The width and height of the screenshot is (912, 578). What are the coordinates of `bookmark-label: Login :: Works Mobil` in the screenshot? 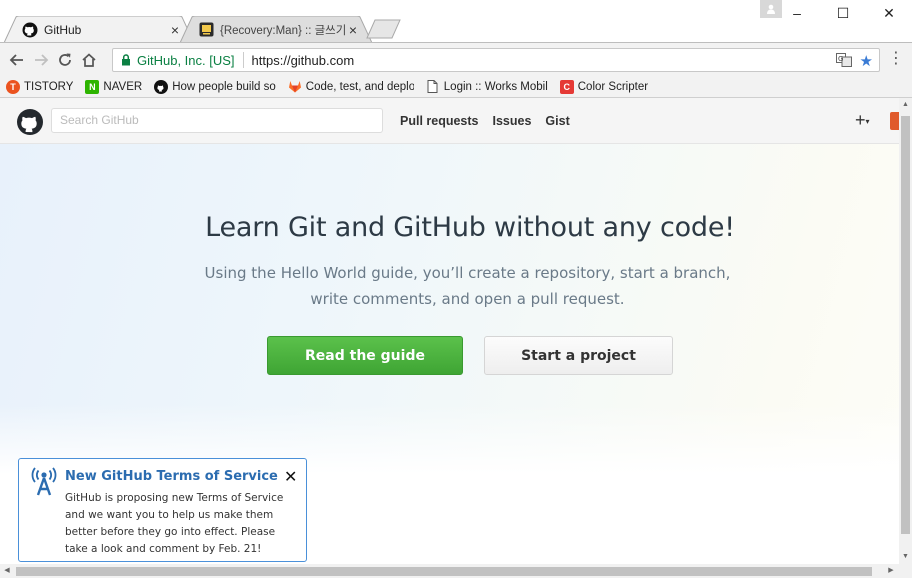 It's located at (495, 86).